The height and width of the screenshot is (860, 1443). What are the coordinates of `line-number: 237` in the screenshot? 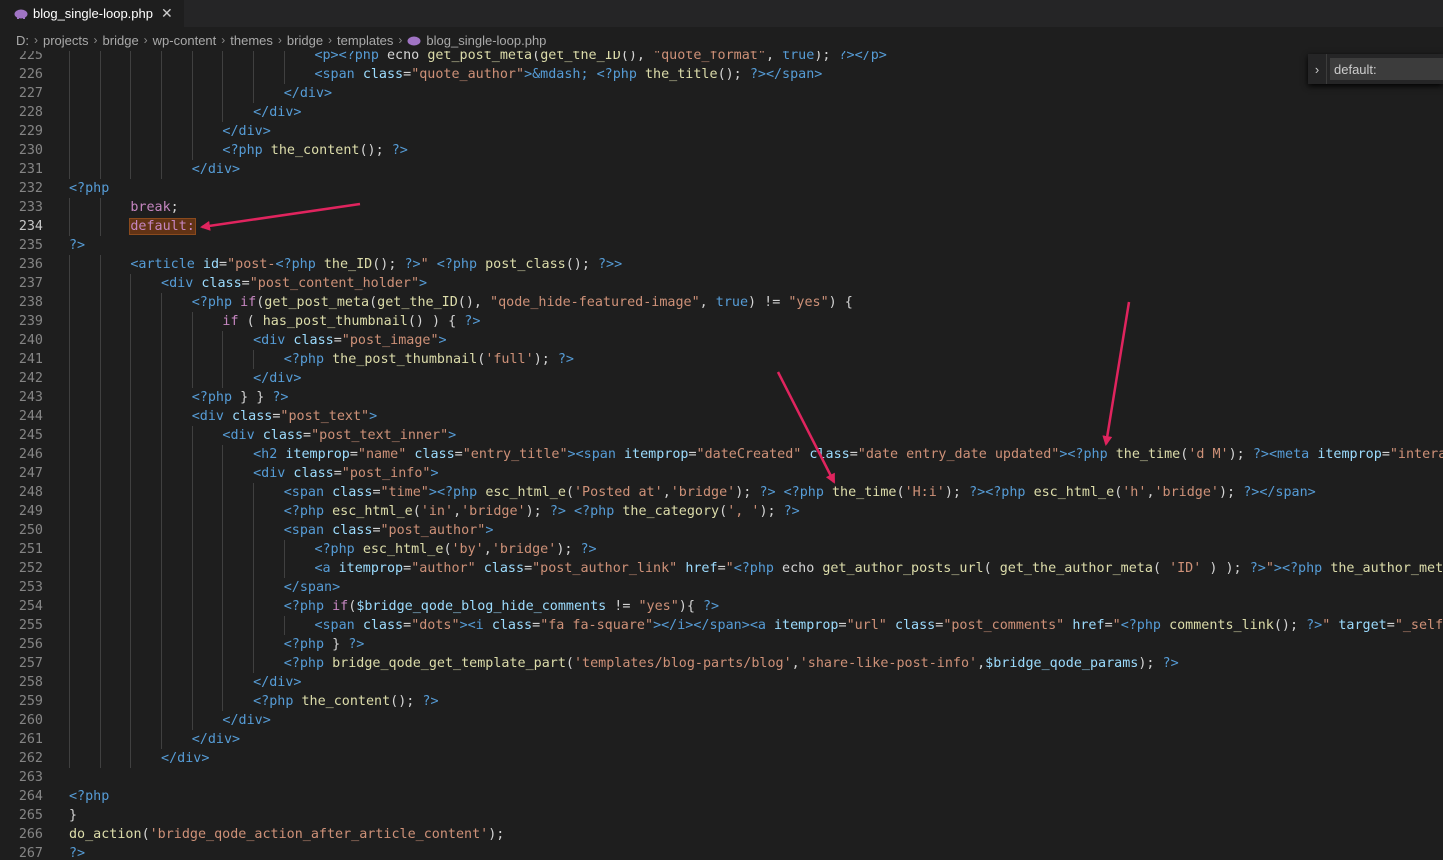 It's located at (30, 283).